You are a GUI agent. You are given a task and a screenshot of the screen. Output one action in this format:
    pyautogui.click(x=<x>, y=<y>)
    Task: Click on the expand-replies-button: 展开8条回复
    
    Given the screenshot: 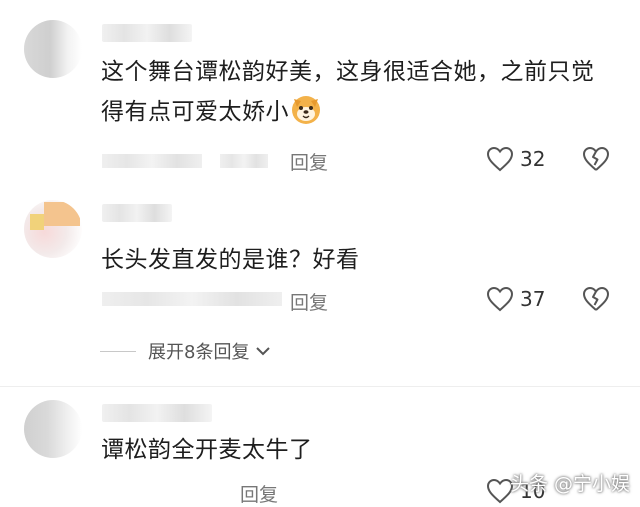 What is the action you would take?
    pyautogui.click(x=185, y=351)
    